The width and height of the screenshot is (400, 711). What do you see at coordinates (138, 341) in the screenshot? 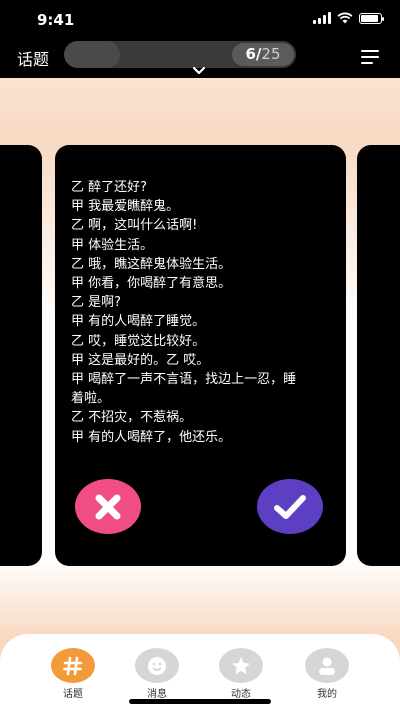
I see `dialog-line: 乙 哎，睡觉这比较好。` at bounding box center [138, 341].